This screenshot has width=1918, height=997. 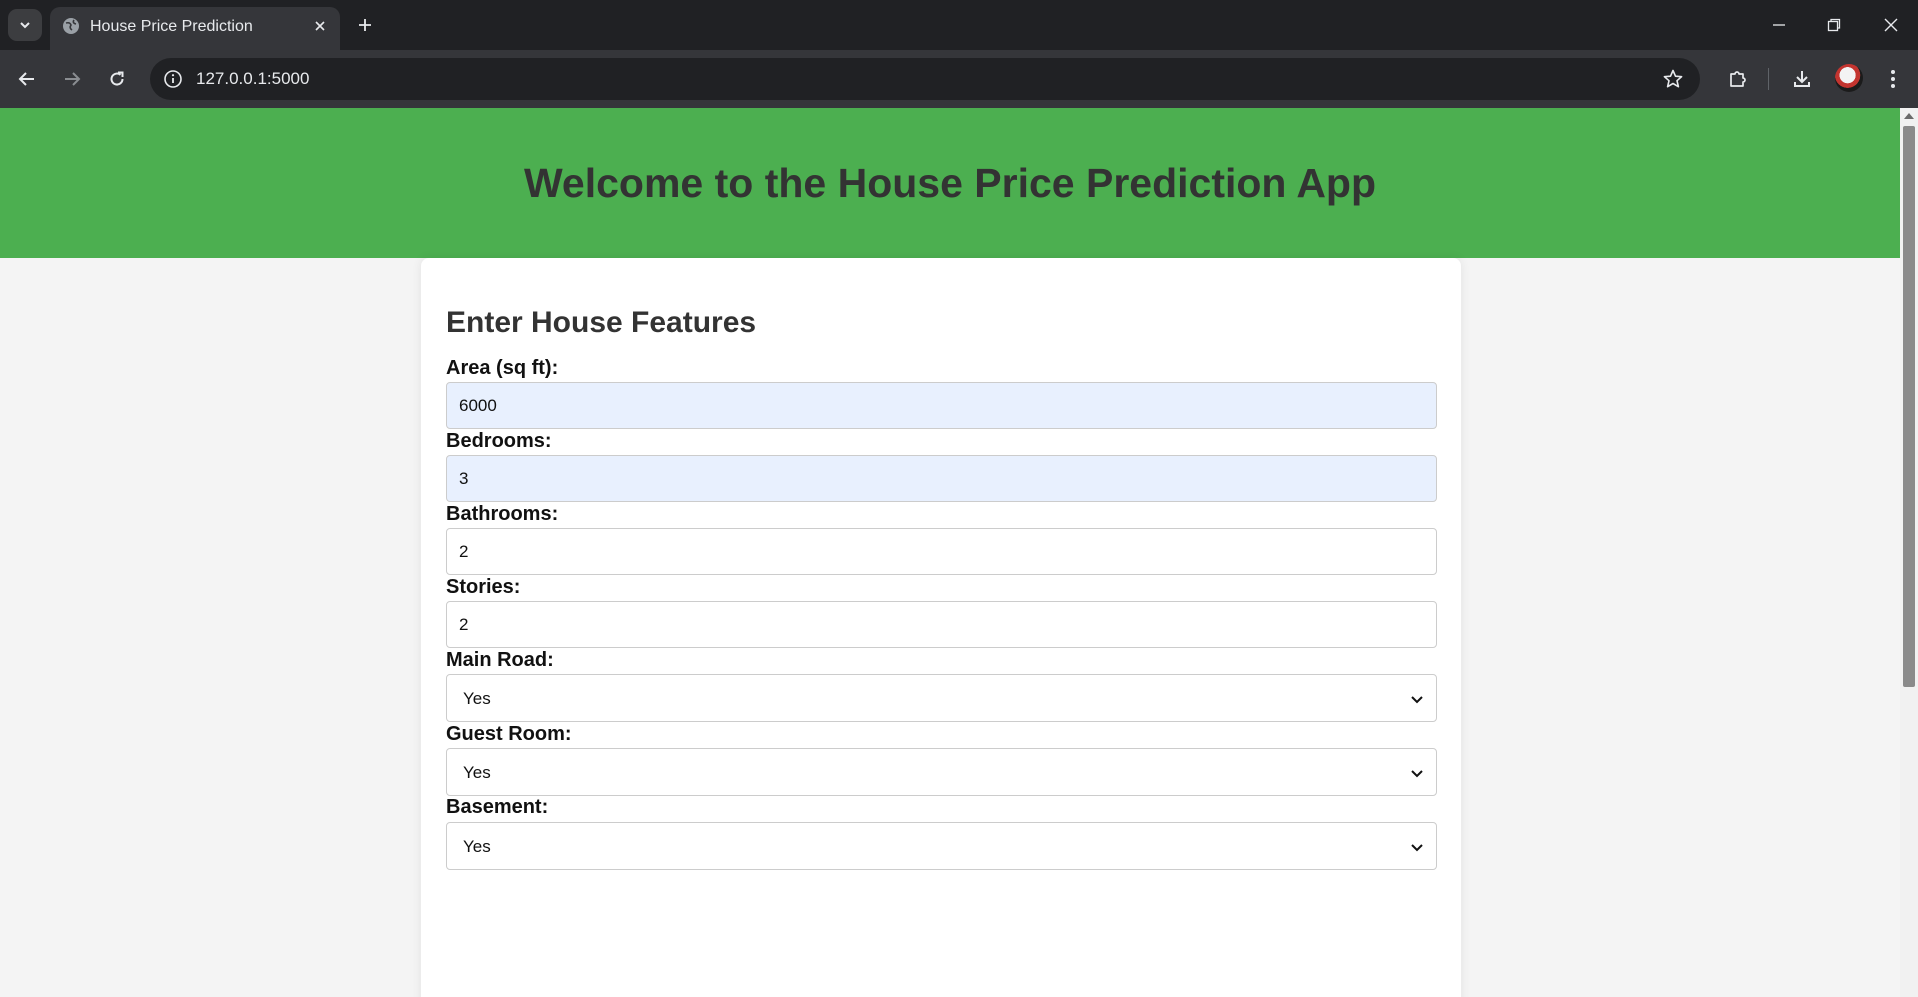 I want to click on area-input: 6000, so click(x=941, y=405).